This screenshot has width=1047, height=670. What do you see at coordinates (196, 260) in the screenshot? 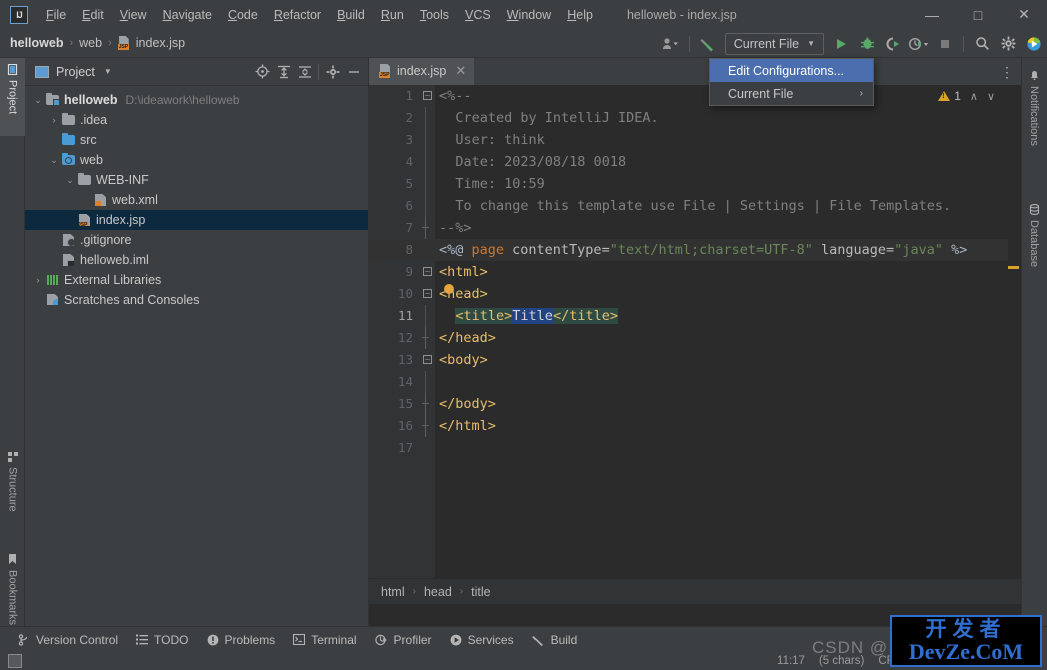
I see `tree-node-helloweb-iml: helloweb.iml` at bounding box center [196, 260].